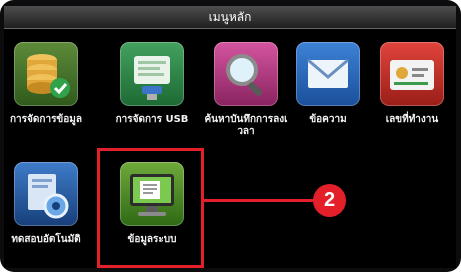  What do you see at coordinates (246, 125) in the screenshot?
I see `menu-item-label: ค้นหาบันทึกการลงเวลา` at bounding box center [246, 125].